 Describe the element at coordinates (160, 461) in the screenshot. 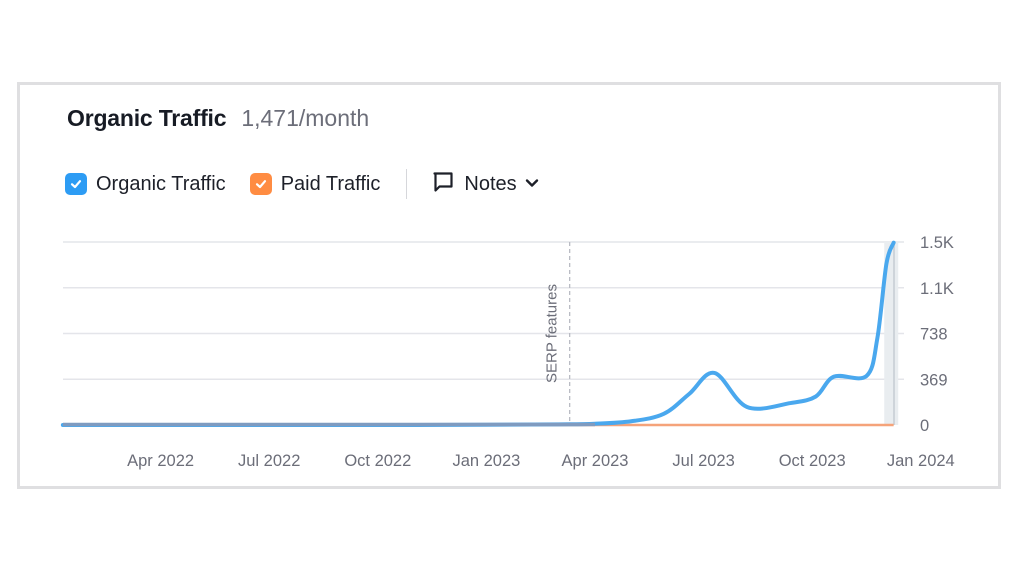

I see `x-tick-label: Apr 2022` at that location.